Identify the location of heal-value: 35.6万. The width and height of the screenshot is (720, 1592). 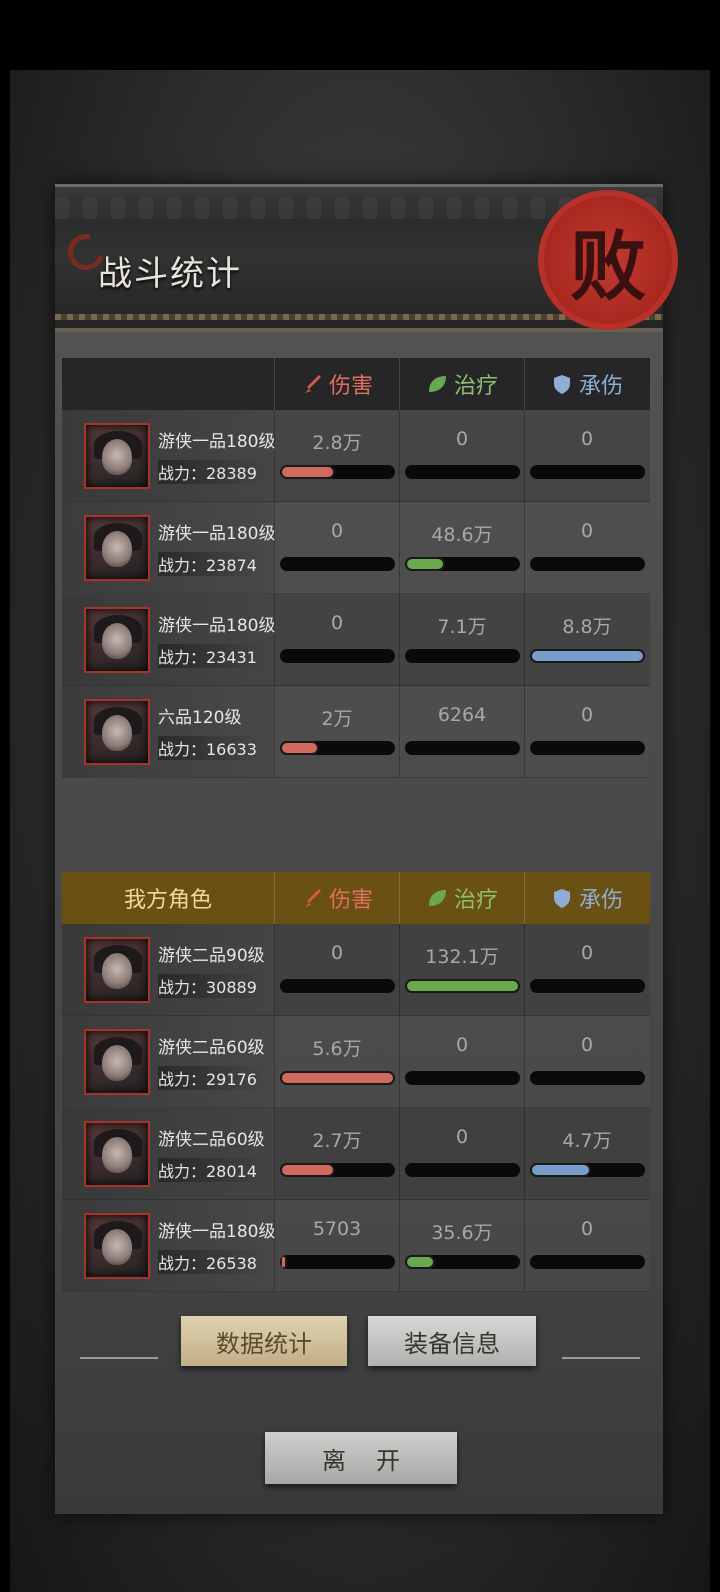
(462, 1233).